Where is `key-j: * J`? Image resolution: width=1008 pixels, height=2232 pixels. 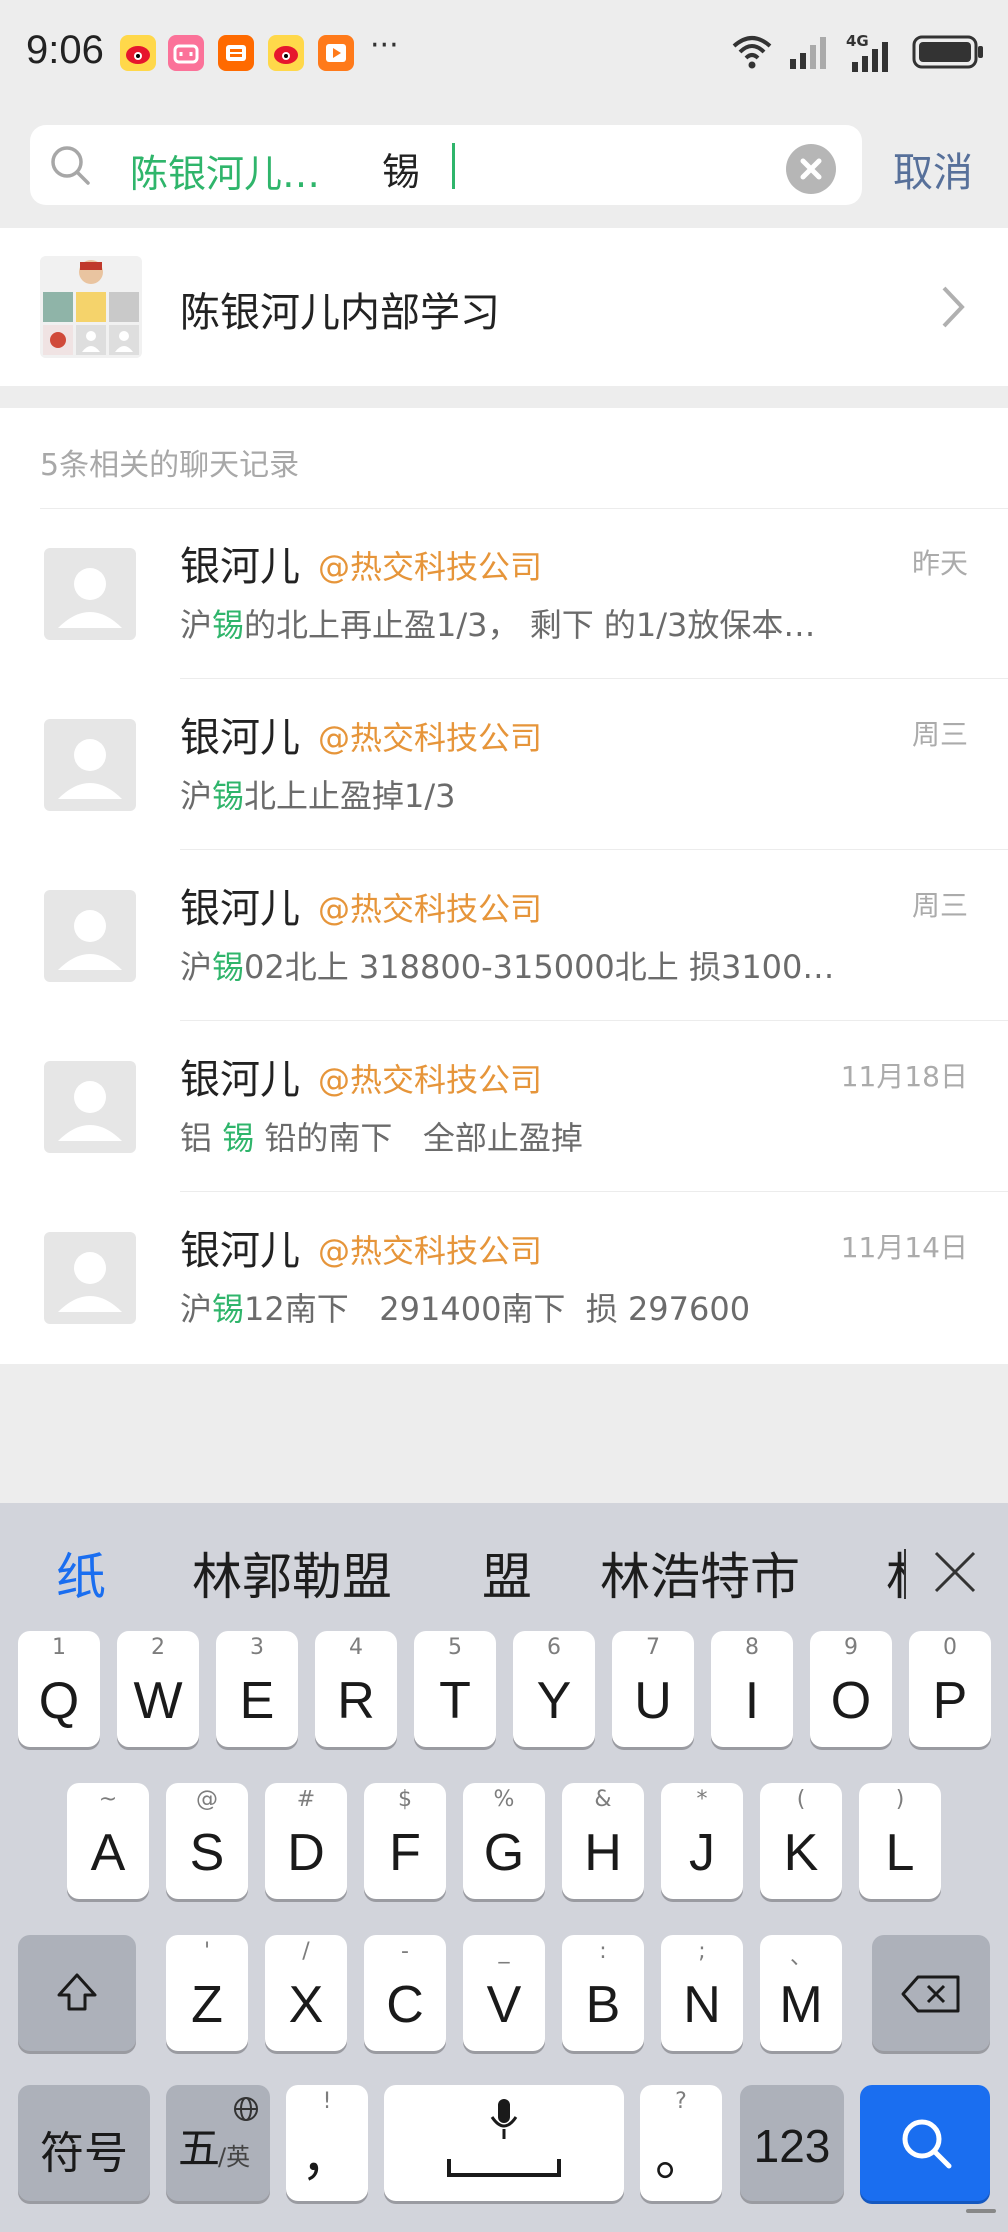
key-j: * J is located at coordinates (702, 1841).